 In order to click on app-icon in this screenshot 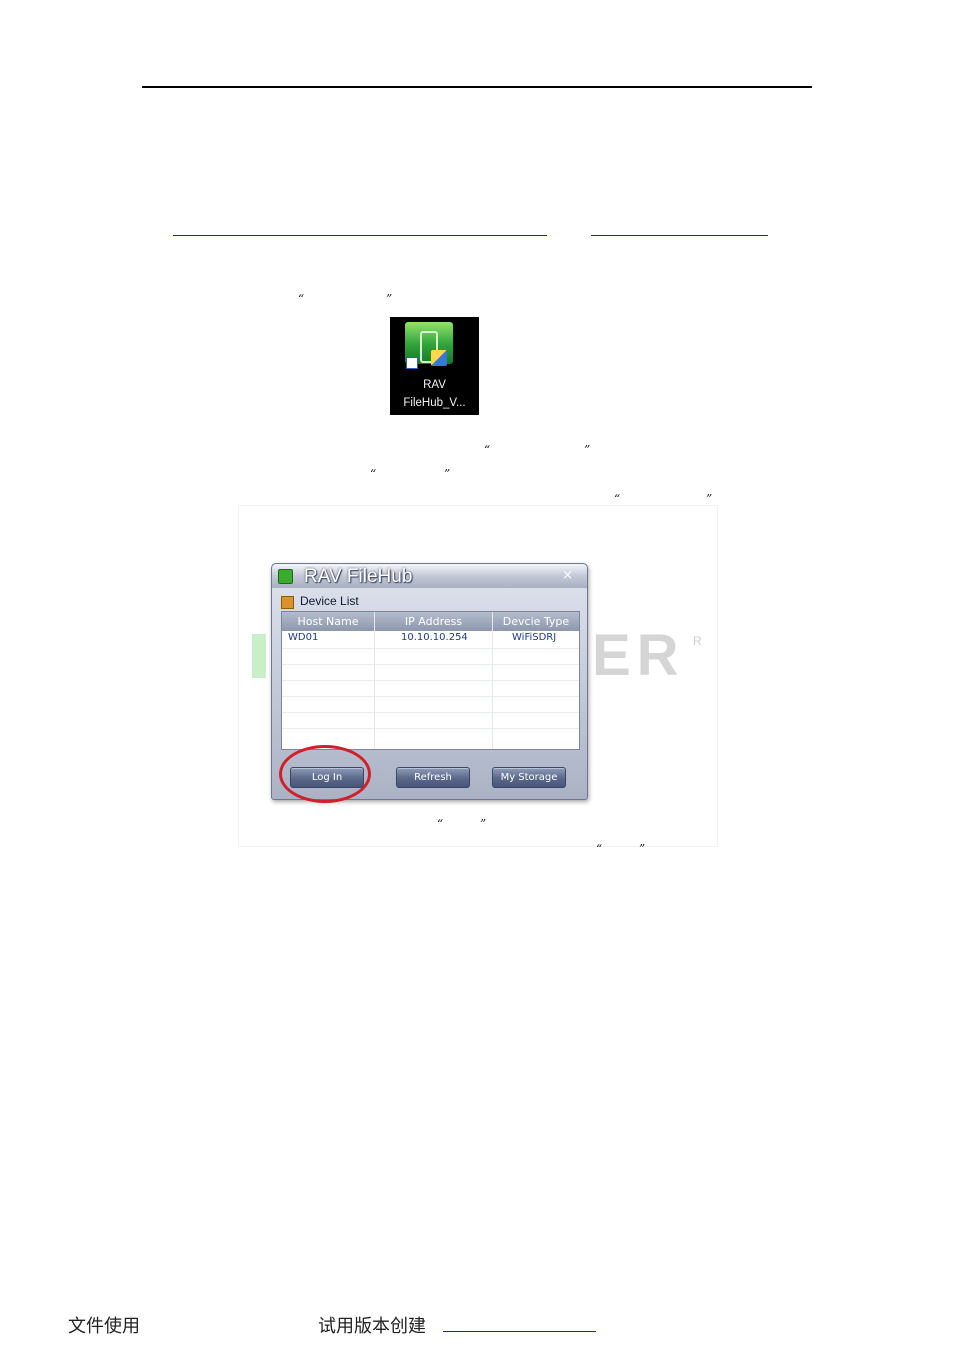, I will do `click(285, 576)`.